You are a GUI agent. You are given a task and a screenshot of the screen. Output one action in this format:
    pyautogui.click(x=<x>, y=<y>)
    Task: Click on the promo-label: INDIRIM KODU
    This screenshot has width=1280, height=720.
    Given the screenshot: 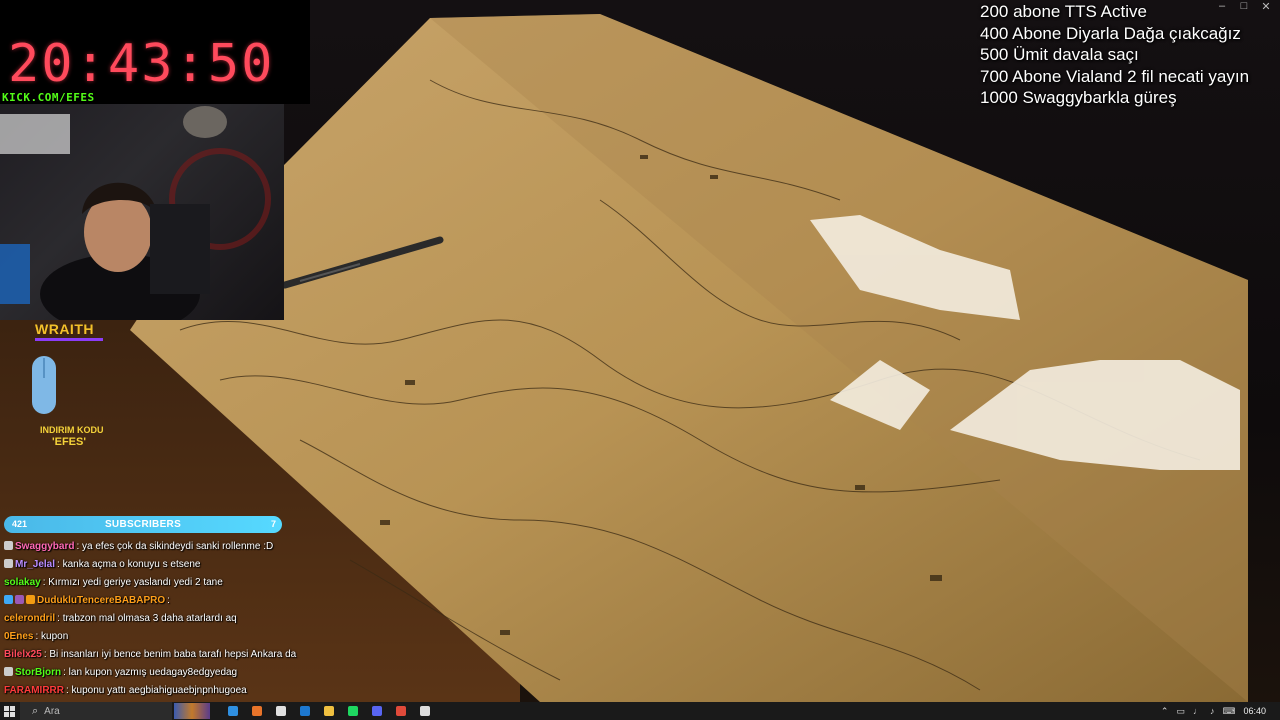 What is the action you would take?
    pyautogui.click(x=72, y=430)
    